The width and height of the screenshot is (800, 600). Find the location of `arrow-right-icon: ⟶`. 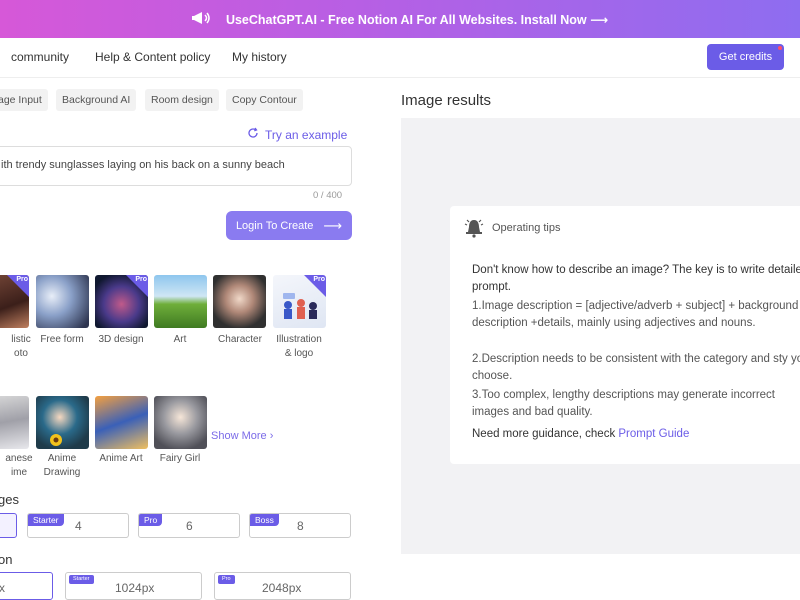

arrow-right-icon: ⟶ is located at coordinates (333, 225).